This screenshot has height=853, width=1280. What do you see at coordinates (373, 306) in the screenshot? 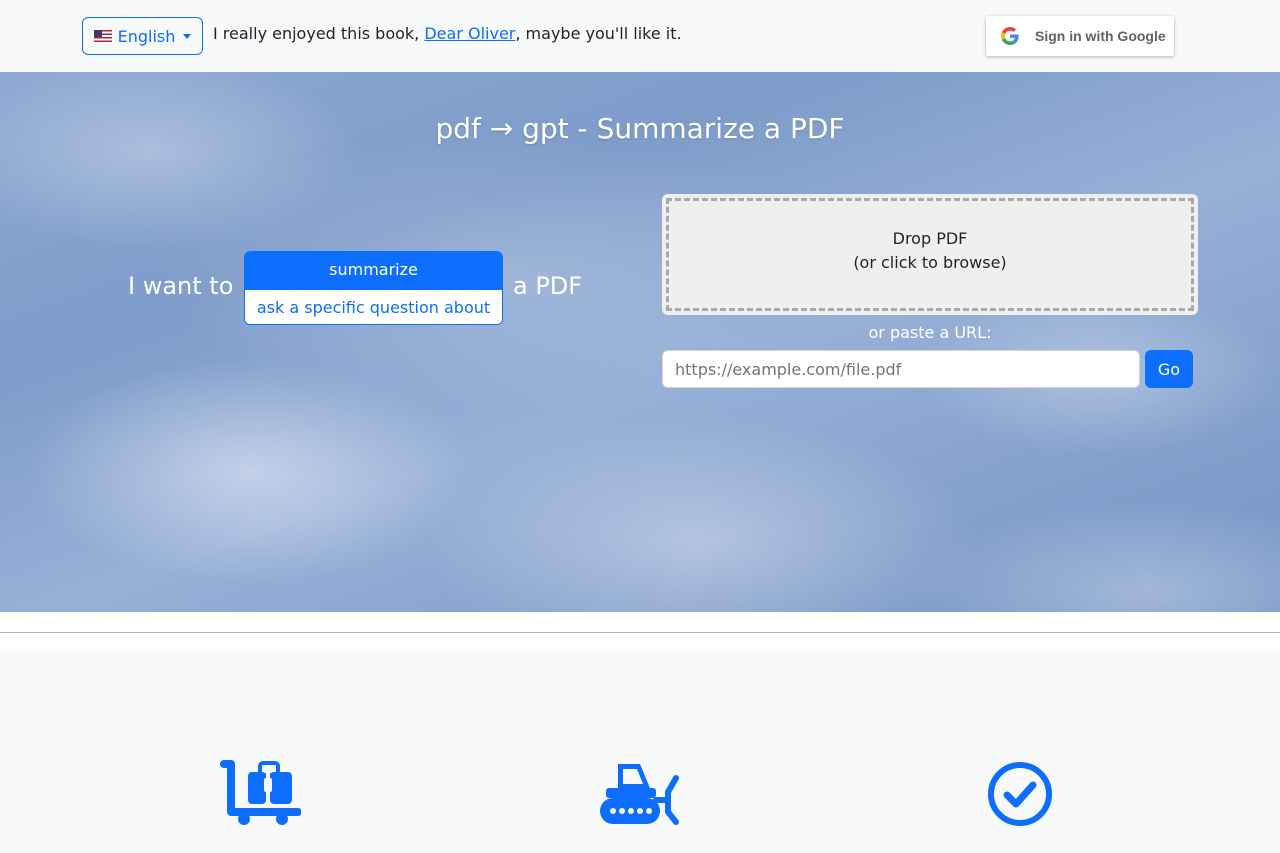
I see `mode-option-ask-question: ask a specific question about` at bounding box center [373, 306].